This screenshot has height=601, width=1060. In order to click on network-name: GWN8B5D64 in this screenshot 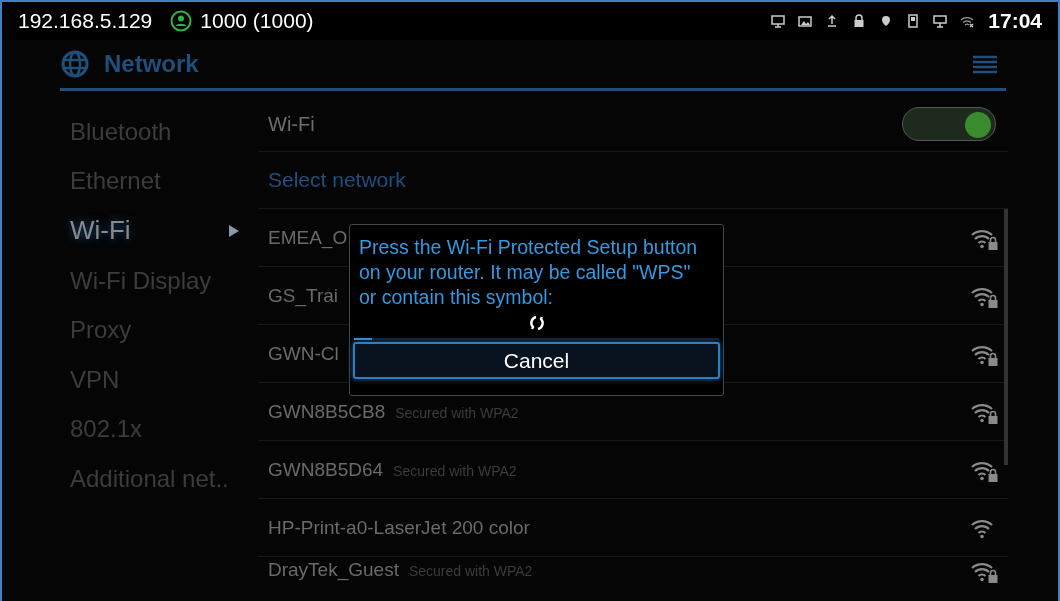, I will do `click(326, 469)`.